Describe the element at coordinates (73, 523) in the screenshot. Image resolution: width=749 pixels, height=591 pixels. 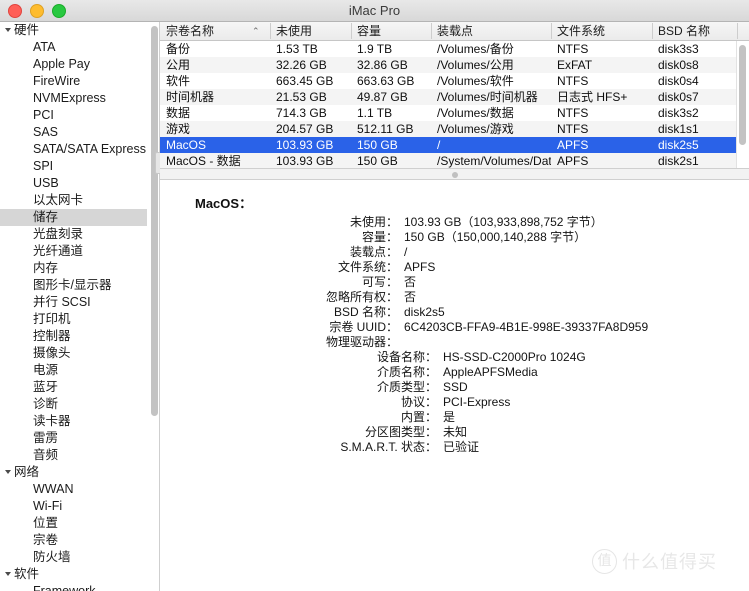
I see `sidebar-item-位置: 位置` at that location.